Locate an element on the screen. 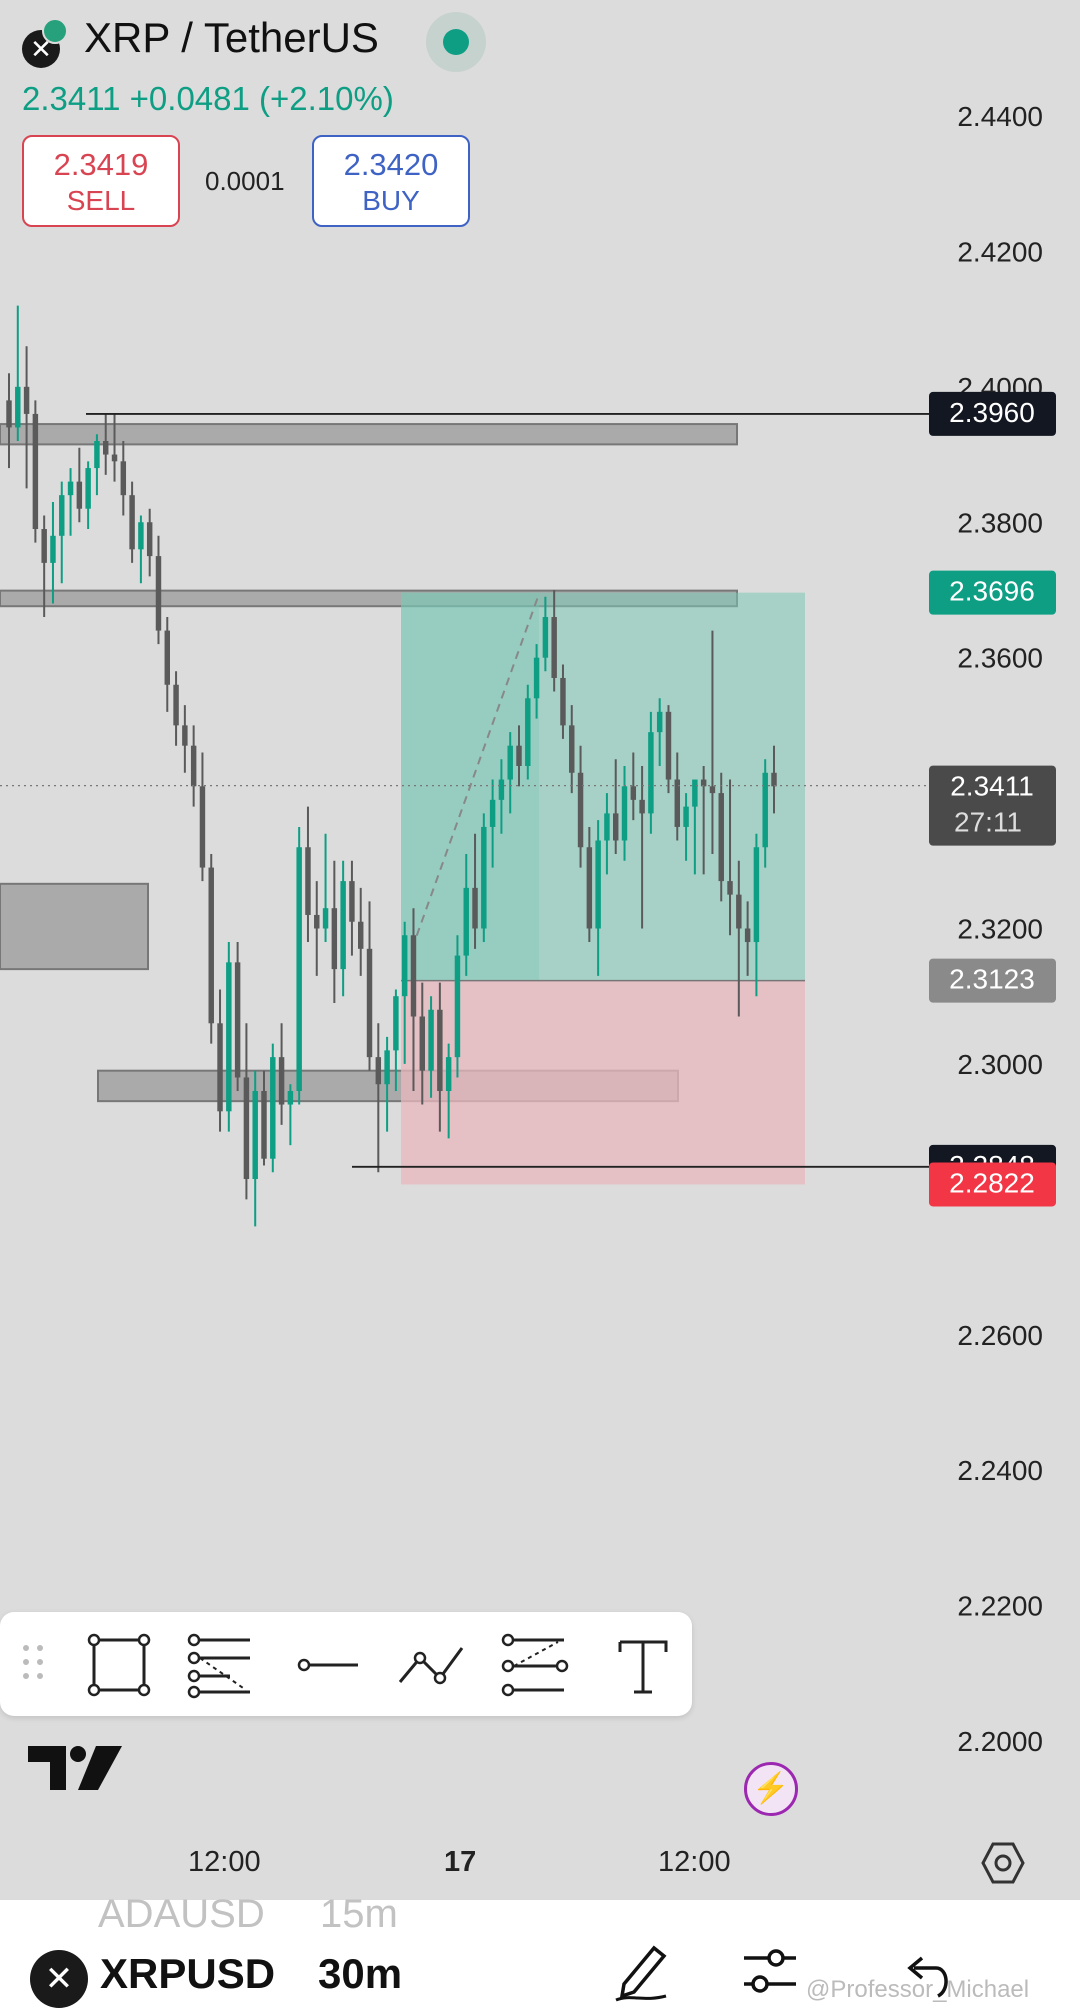 This screenshot has height=2013, width=1080. y-axis-tick: 2.3000 is located at coordinates (1000, 1064).